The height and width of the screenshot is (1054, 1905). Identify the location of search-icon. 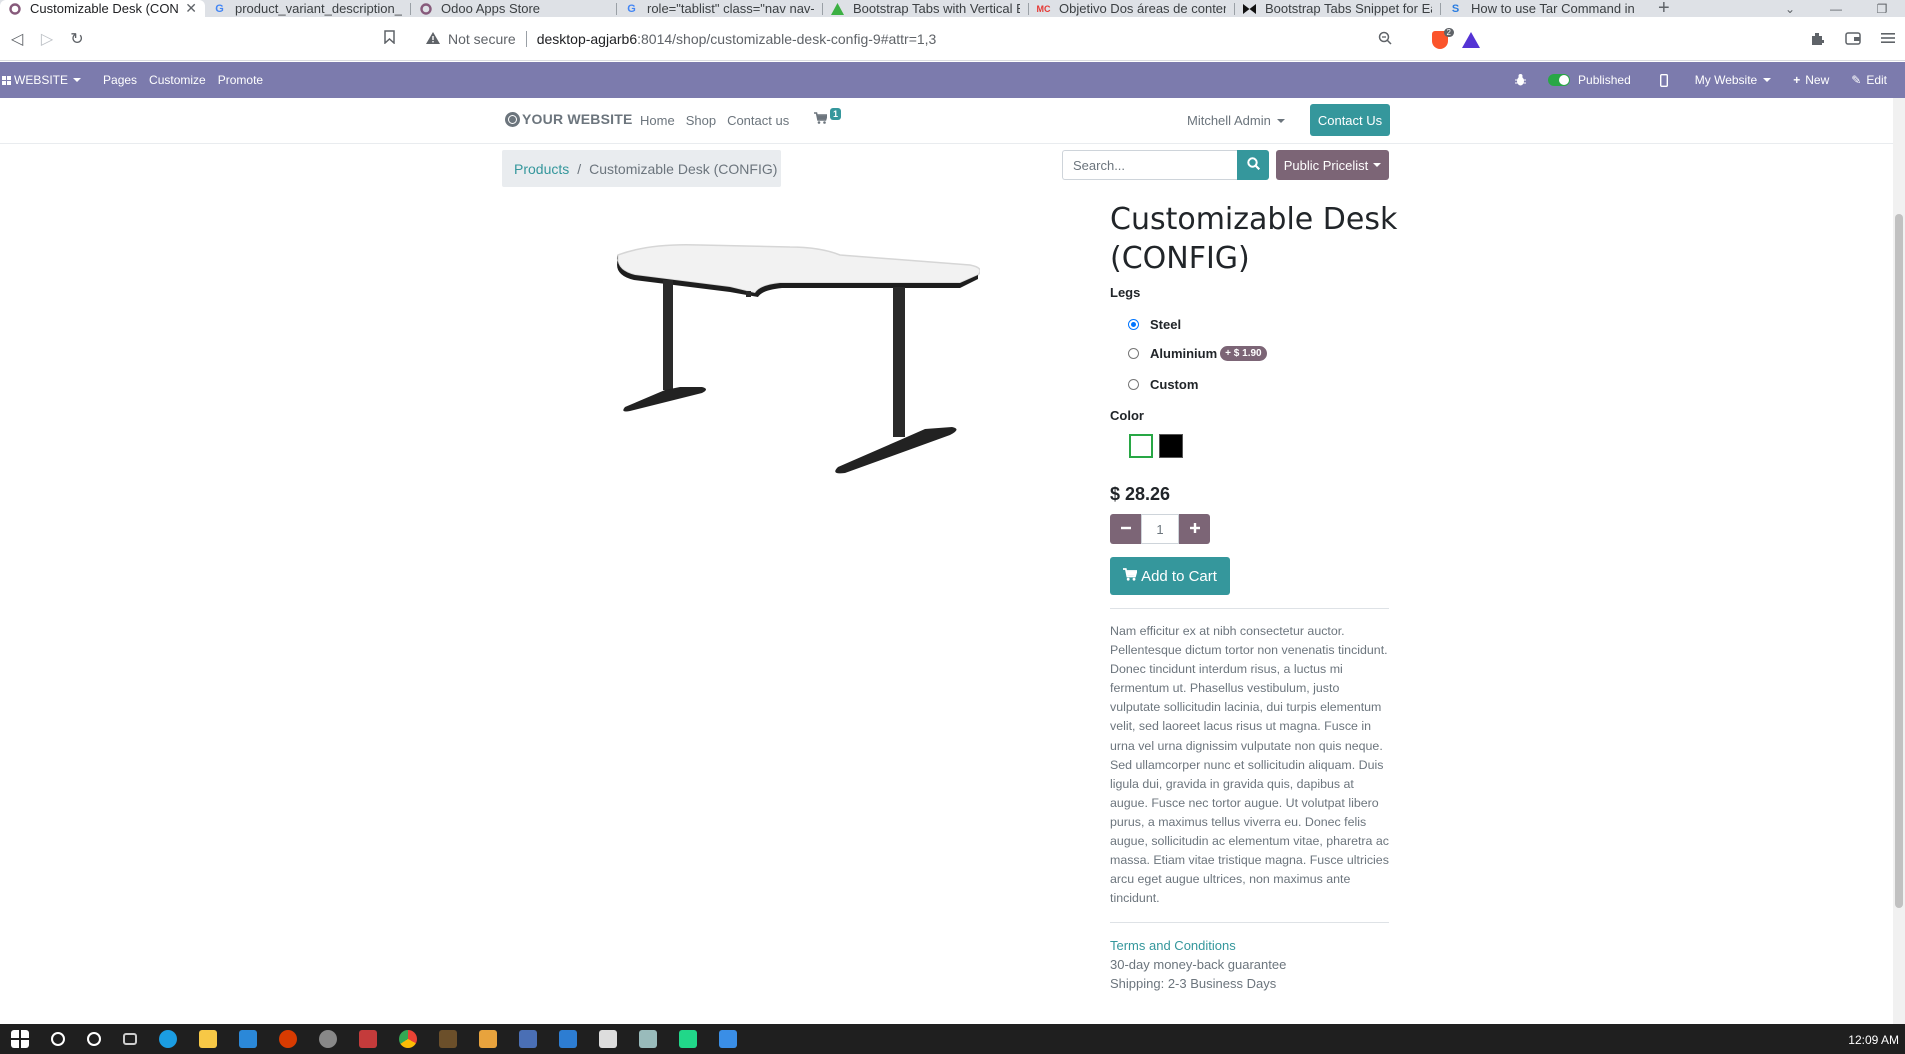
(58, 1039).